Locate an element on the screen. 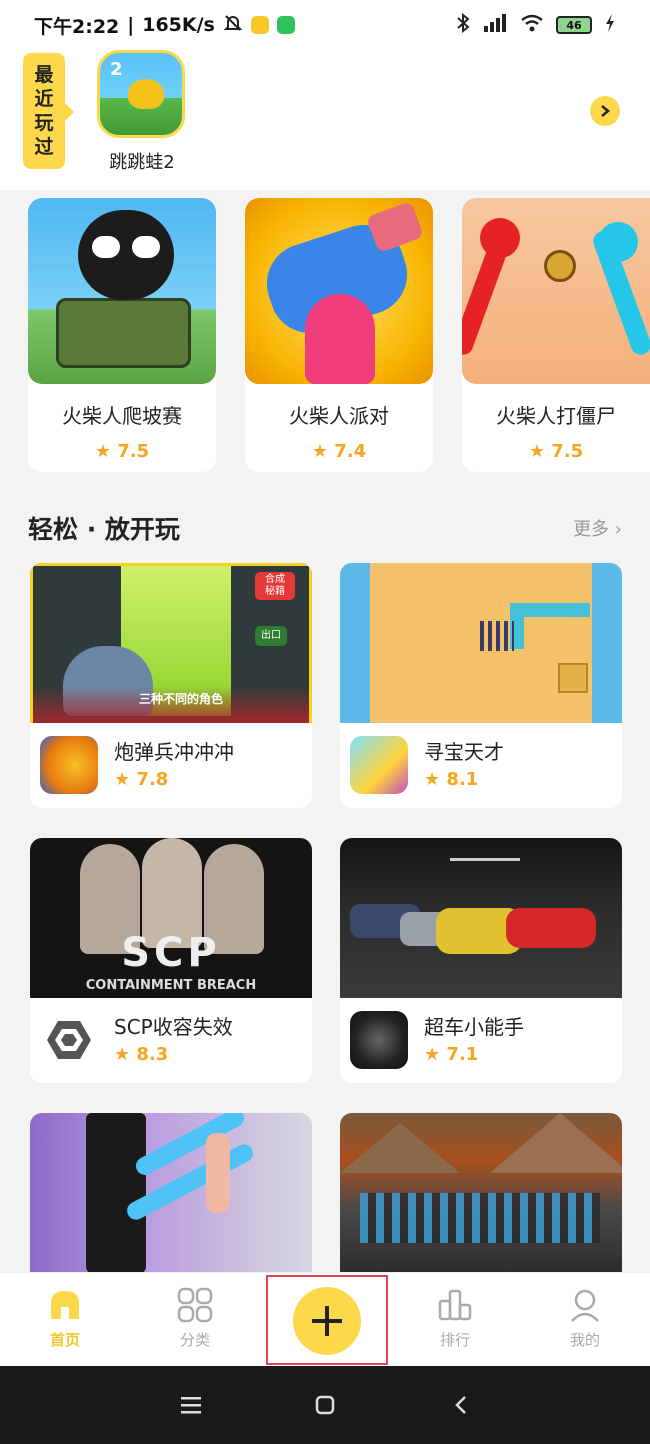 Image resolution: width=650 pixels, height=1444 pixels. game-rating: ★ 7.1 is located at coordinates (451, 1054).